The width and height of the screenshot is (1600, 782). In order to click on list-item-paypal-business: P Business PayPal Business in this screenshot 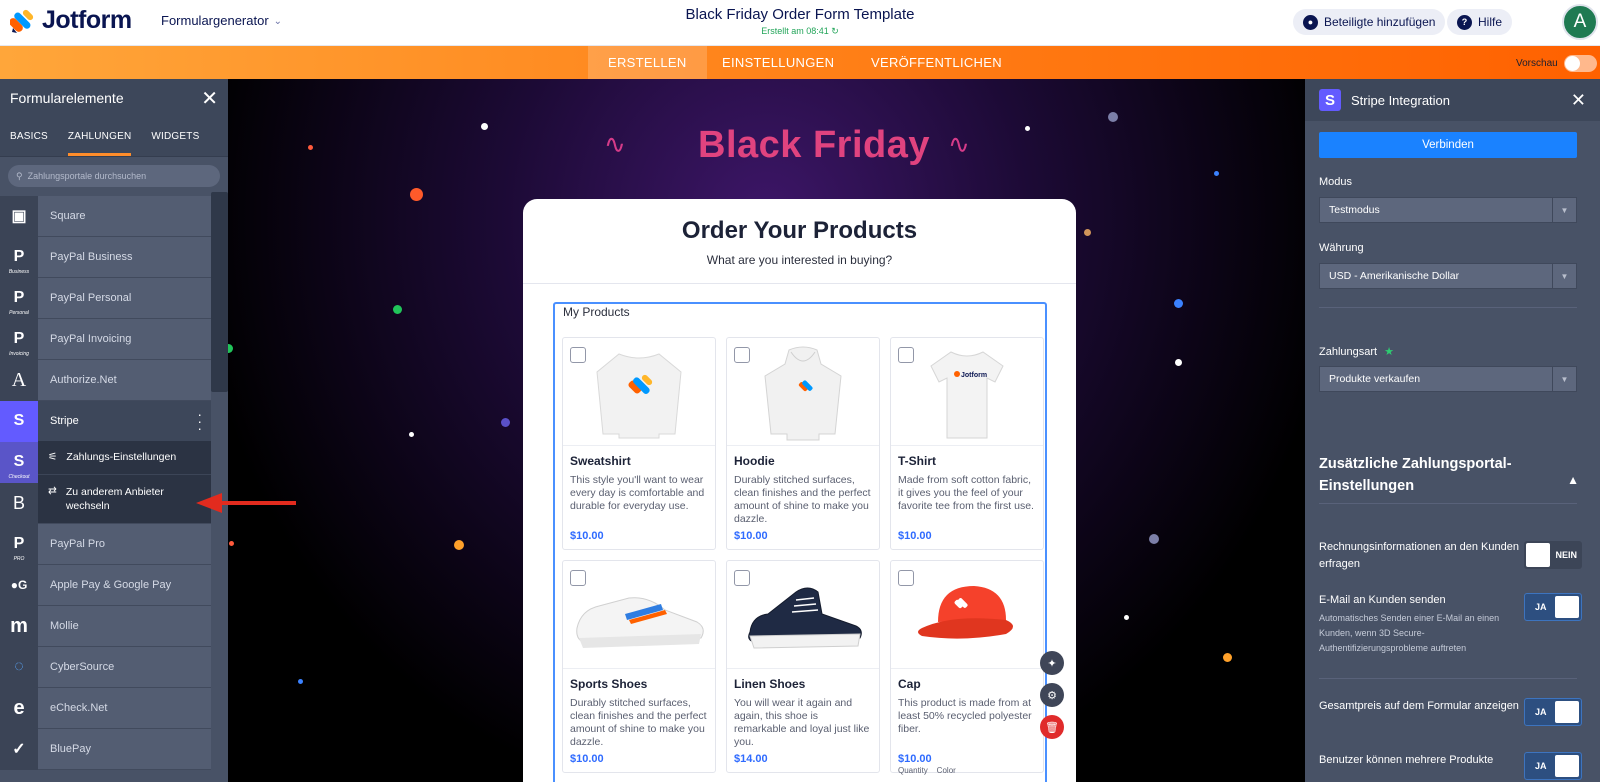, I will do `click(105, 257)`.